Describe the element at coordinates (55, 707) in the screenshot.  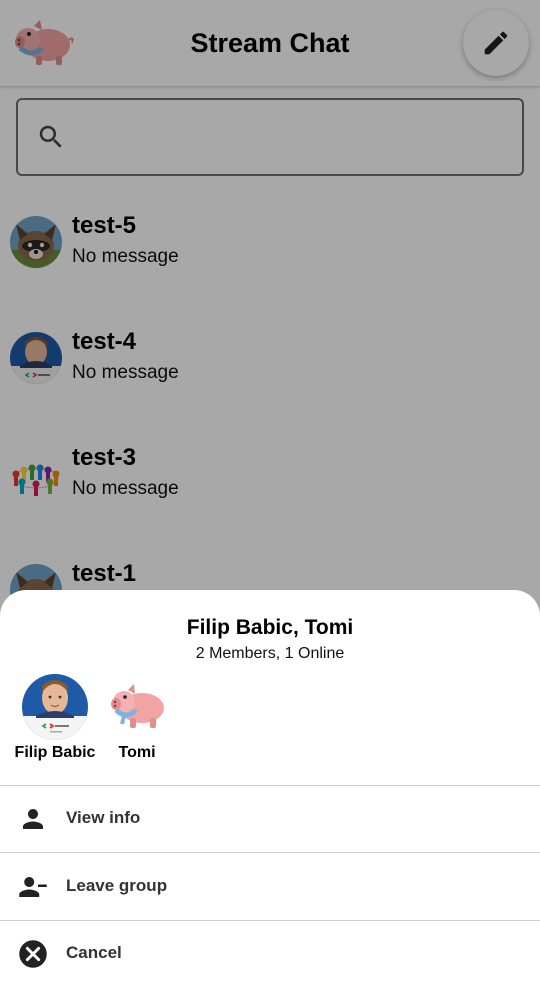
I see `member-avatar` at that location.